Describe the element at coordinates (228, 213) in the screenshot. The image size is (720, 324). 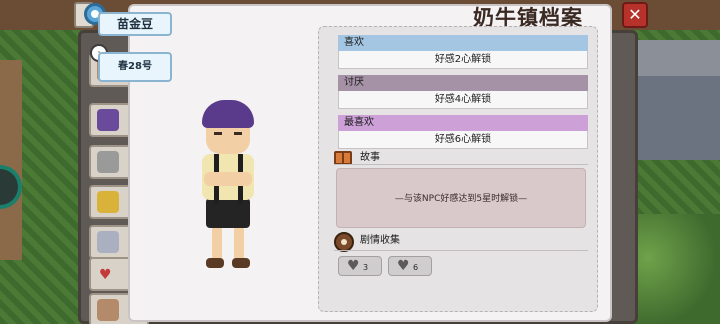
I see `shorts` at that location.